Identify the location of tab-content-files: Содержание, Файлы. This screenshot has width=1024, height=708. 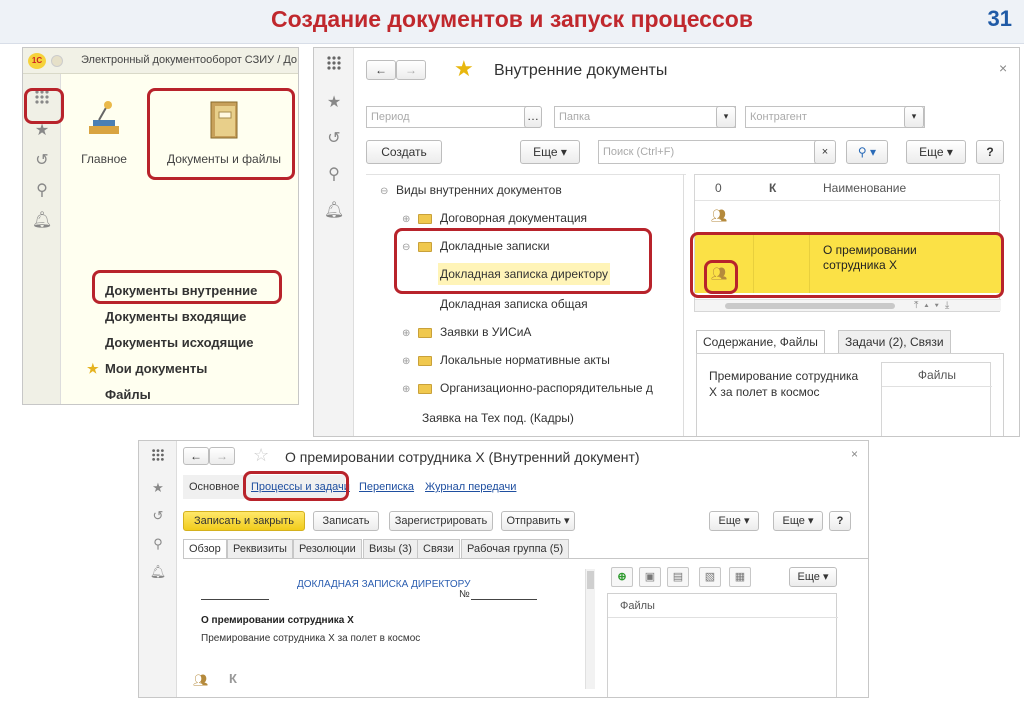
(760, 342).